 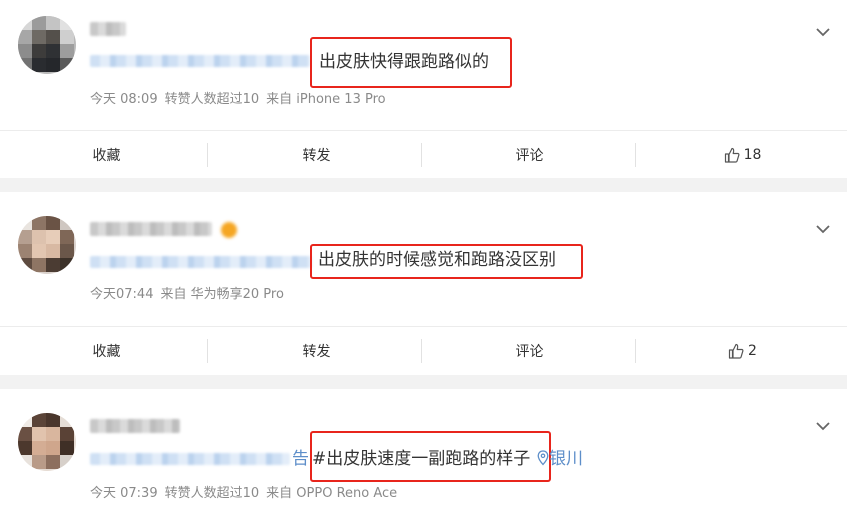 I want to click on post-source: 来自 OPPO Reno Ace, so click(x=332, y=493).